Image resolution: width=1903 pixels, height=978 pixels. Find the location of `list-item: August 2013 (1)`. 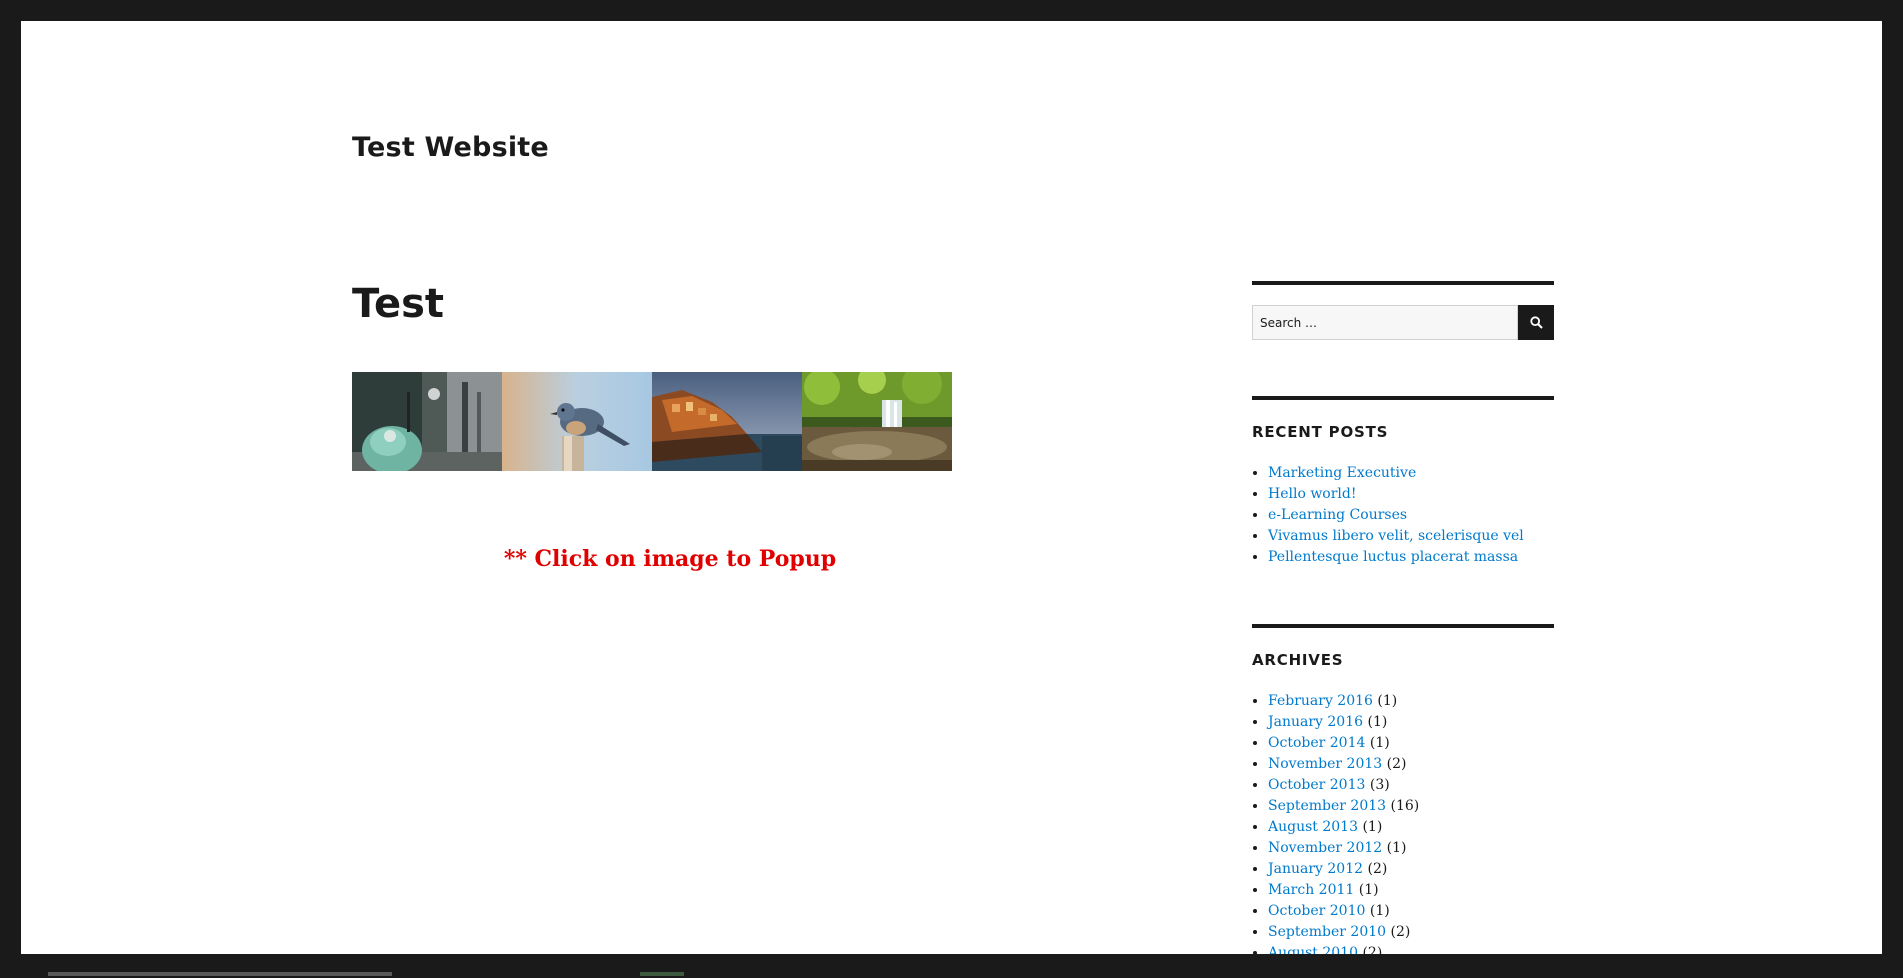

list-item: August 2013 (1) is located at coordinates (1343, 827).